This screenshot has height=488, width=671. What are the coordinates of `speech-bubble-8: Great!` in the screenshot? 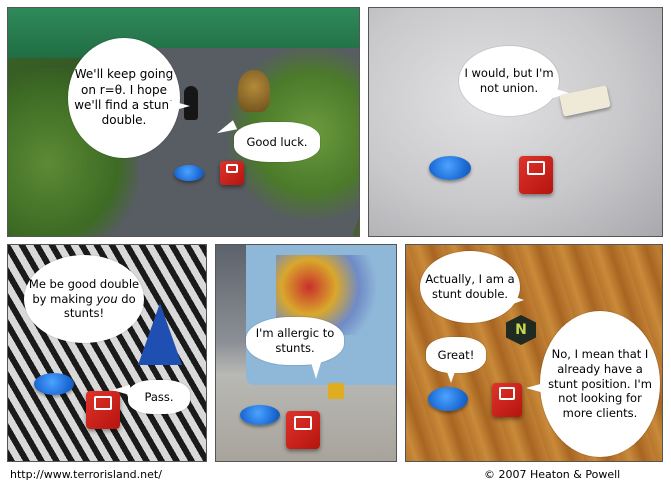 It's located at (456, 355).